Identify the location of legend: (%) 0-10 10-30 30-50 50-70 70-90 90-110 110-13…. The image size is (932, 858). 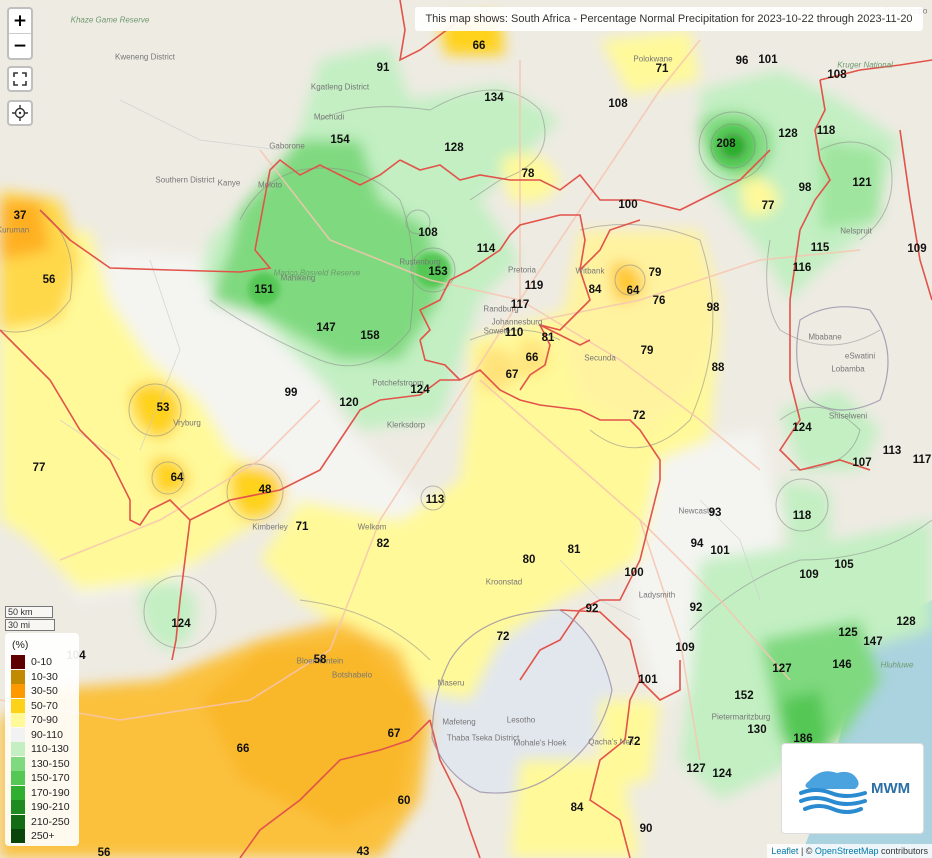
(42, 739).